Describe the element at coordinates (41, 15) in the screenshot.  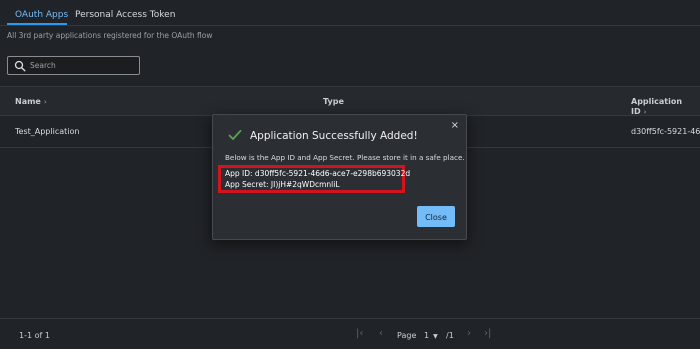
I see `tab-oauth-apps: OAuth Apps` at that location.